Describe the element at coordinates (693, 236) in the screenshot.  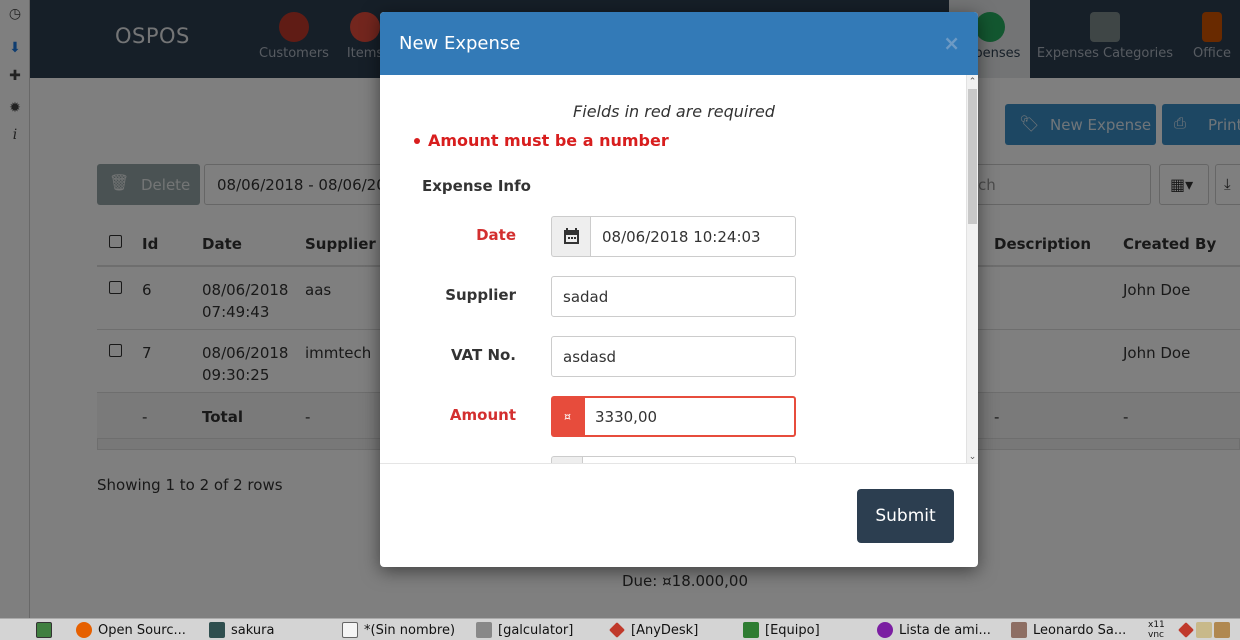
I see `date-input: 08/06/2018 10:24:03` at that location.